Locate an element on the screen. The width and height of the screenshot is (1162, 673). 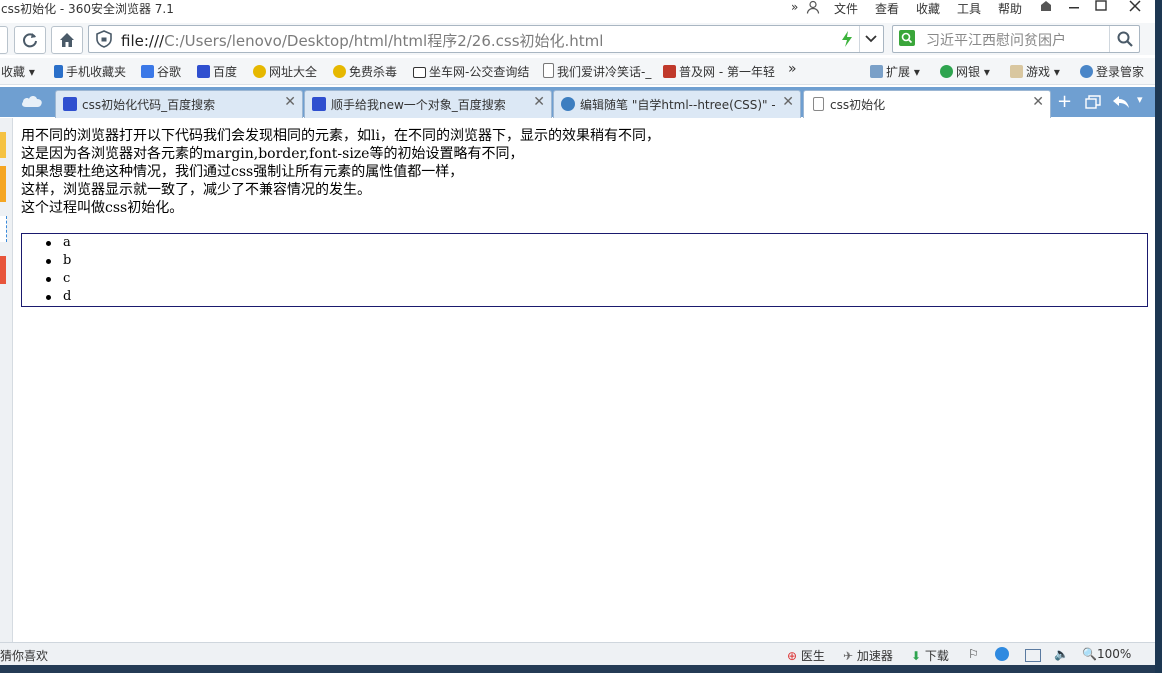
tab-label: css初始化代码_百度搜索 is located at coordinates (149, 105).